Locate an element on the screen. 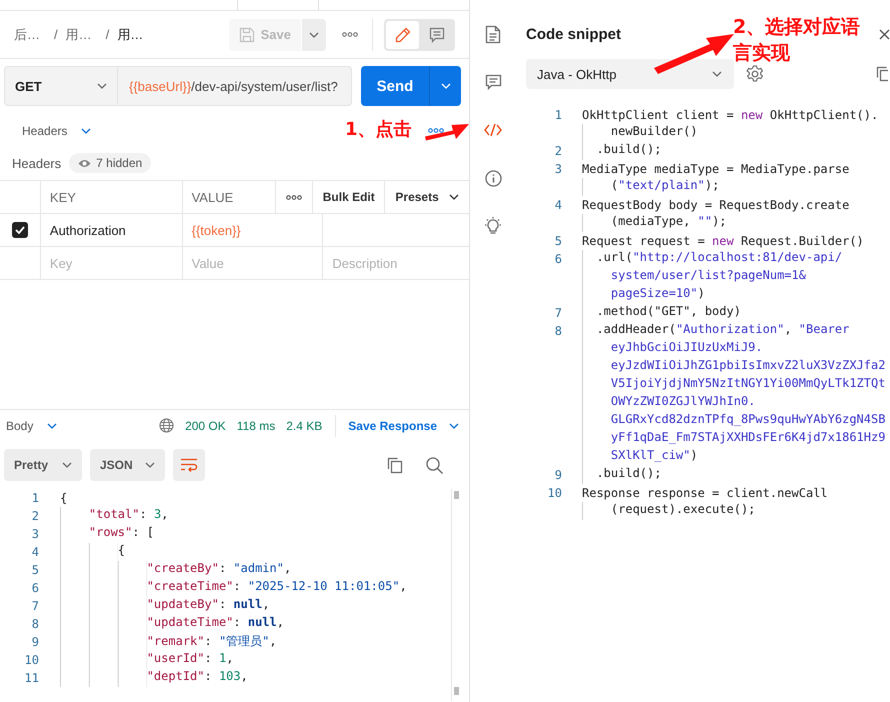 The width and height of the screenshot is (890, 702). code-line: MediaType mediaType = MediaType.parse is located at coordinates (716, 169).